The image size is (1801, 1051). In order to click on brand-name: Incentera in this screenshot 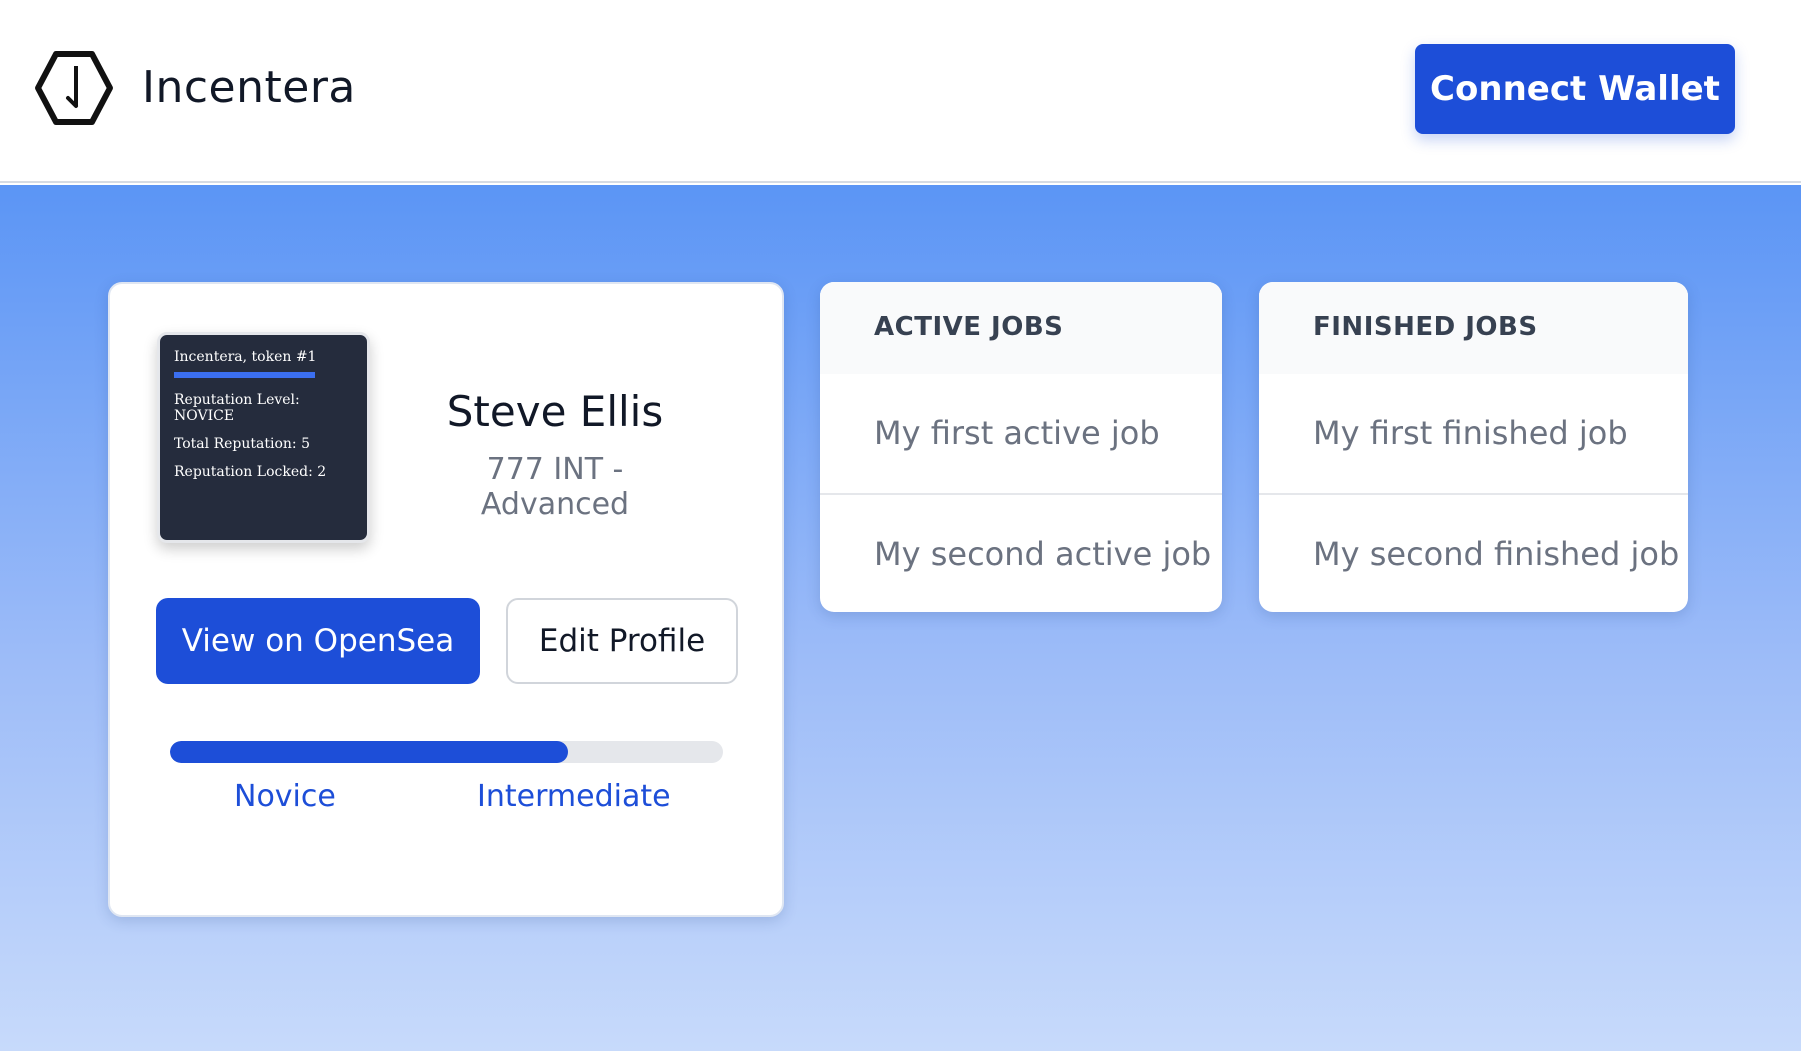, I will do `click(249, 87)`.